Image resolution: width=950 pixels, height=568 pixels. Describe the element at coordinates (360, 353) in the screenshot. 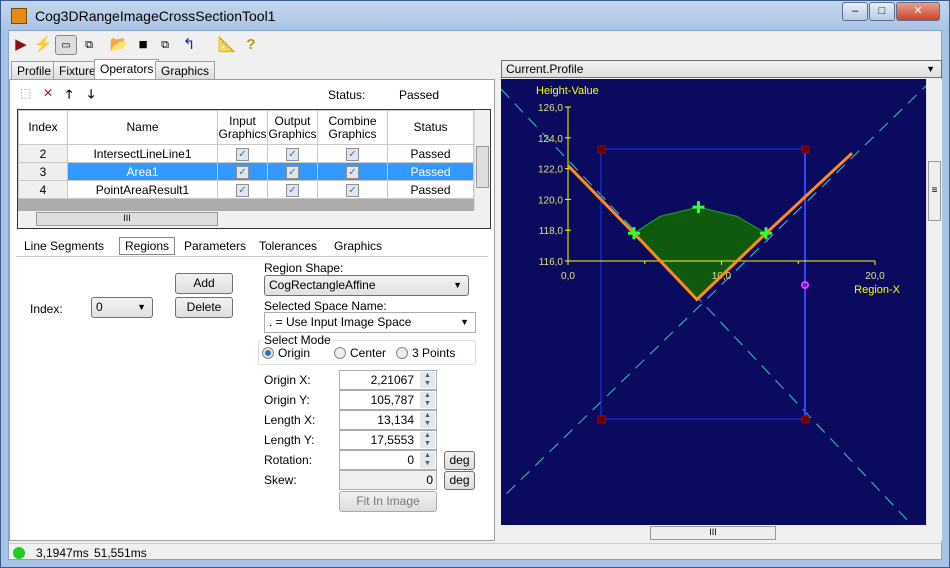

I see `mode-center-radio: Center` at that location.